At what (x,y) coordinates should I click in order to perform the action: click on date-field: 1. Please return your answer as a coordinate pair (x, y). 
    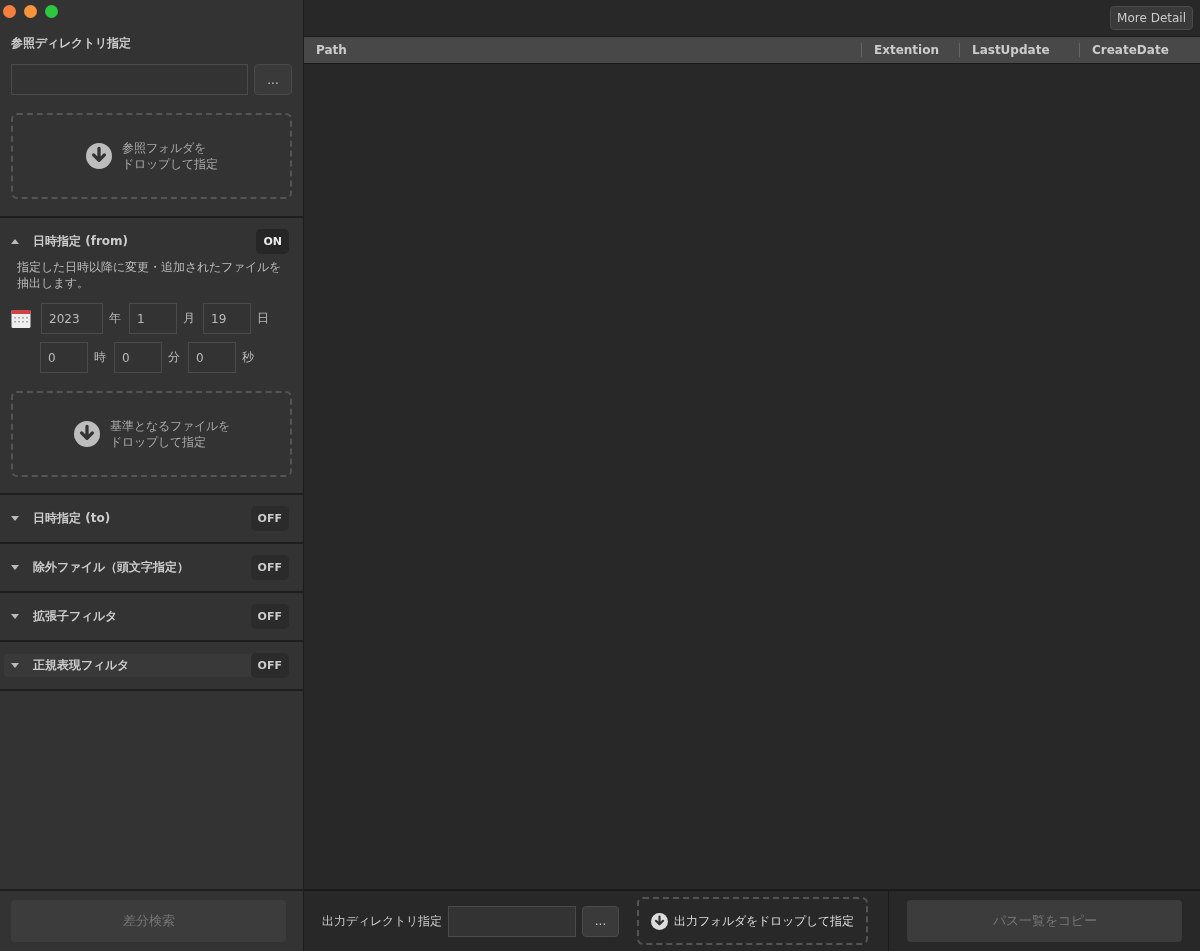
    Looking at the image, I should click on (153, 318).